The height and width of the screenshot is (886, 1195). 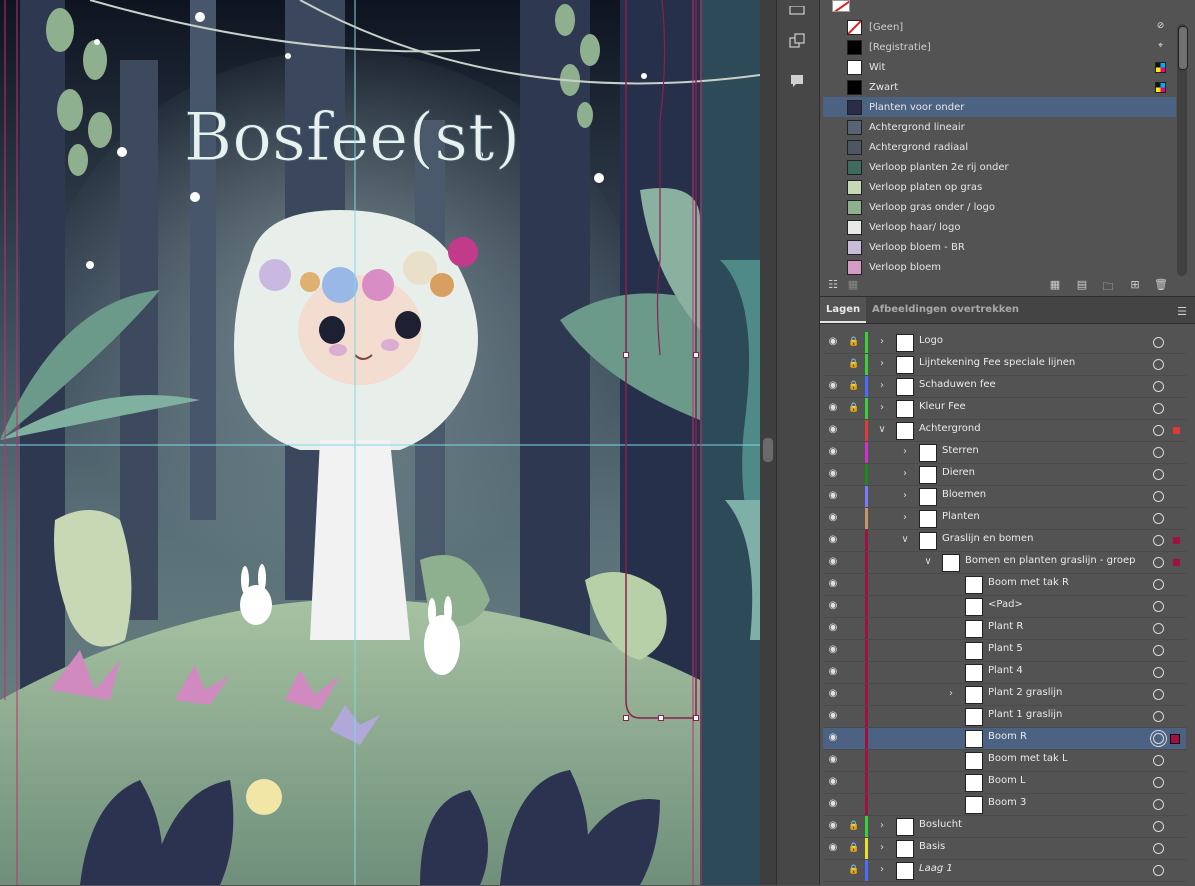 I want to click on layer-row: ◉ 🔒 › Kleur Fee, so click(x=1004, y=409).